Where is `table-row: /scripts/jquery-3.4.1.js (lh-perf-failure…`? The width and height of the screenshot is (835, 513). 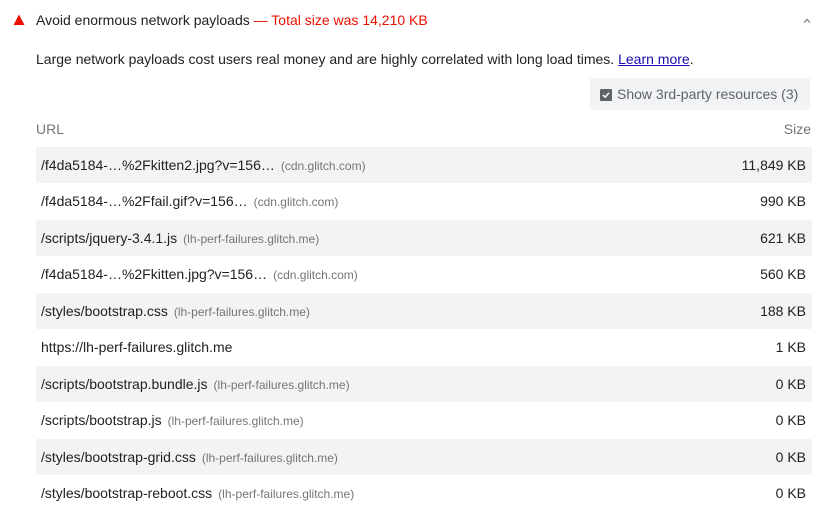 table-row: /scripts/jquery-3.4.1.js (lh-perf-failure… is located at coordinates (424, 238).